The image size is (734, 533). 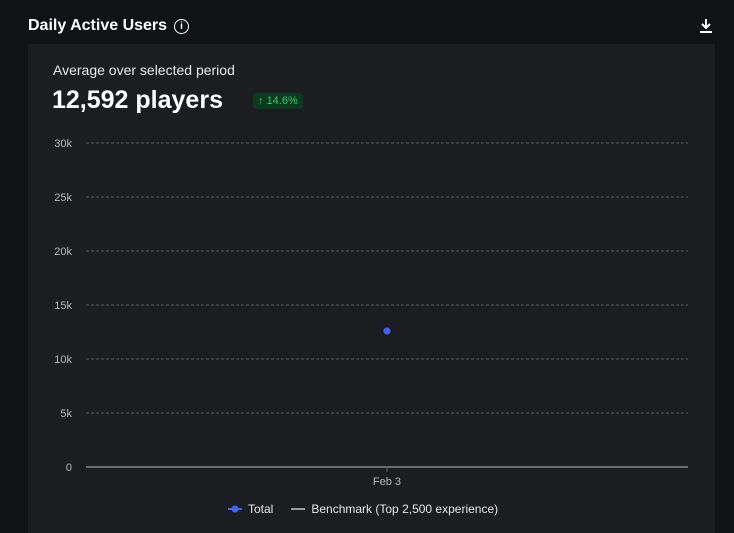 I want to click on y-tick-label: 20k, so click(x=63, y=252).